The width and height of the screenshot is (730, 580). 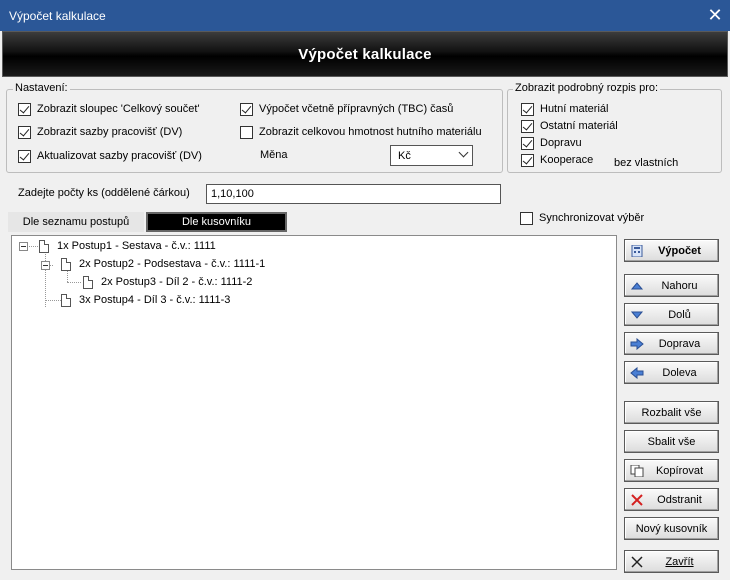 I want to click on currency-select: Kč, so click(x=431, y=155).